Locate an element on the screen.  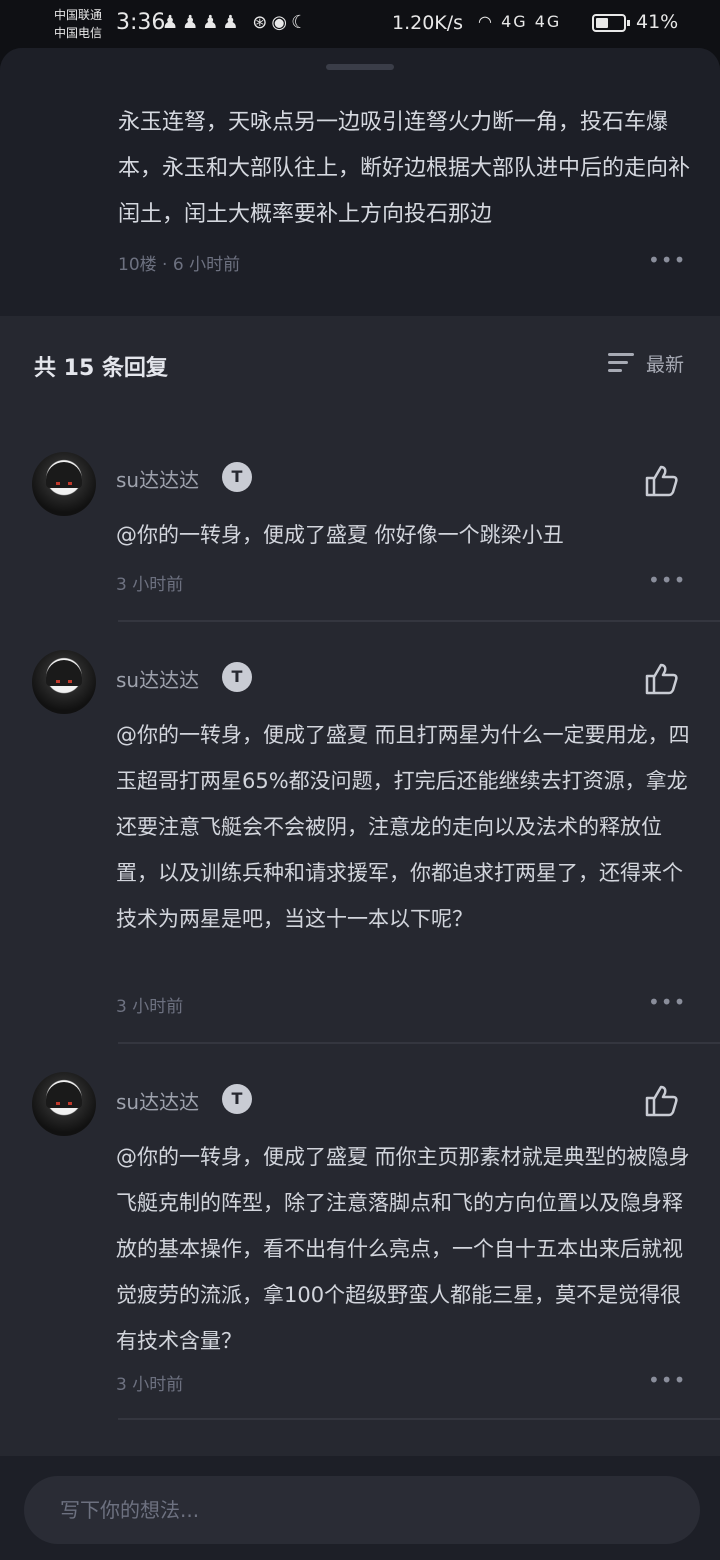
drag-handle is located at coordinates (360, 67).